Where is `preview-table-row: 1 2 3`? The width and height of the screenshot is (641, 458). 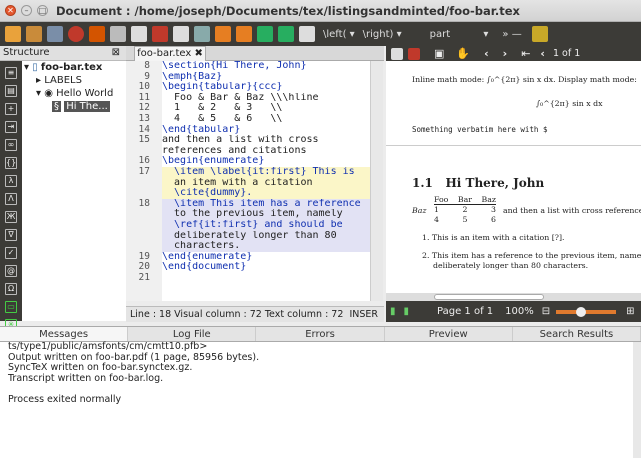 preview-table-row: 1 2 3 is located at coordinates (465, 210).